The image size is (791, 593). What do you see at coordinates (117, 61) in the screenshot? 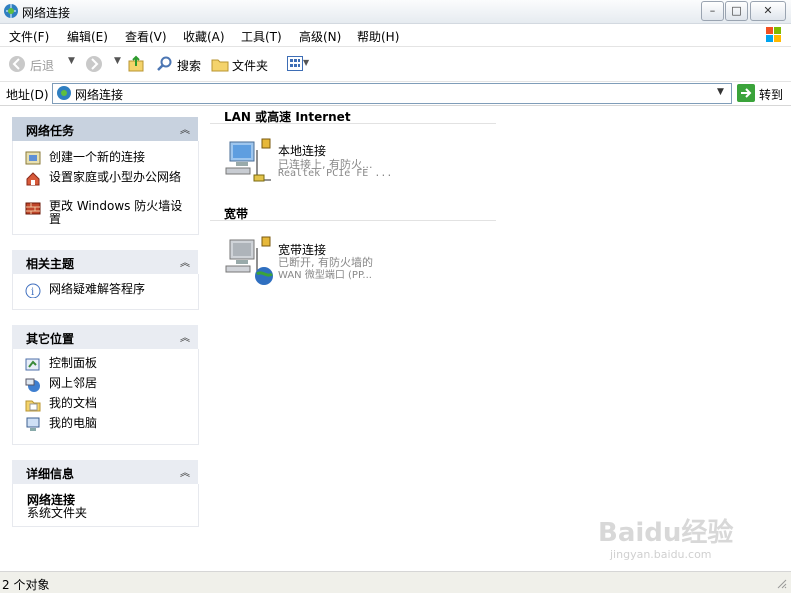
I see `forward-dropdown-icon: ▼` at bounding box center [117, 61].